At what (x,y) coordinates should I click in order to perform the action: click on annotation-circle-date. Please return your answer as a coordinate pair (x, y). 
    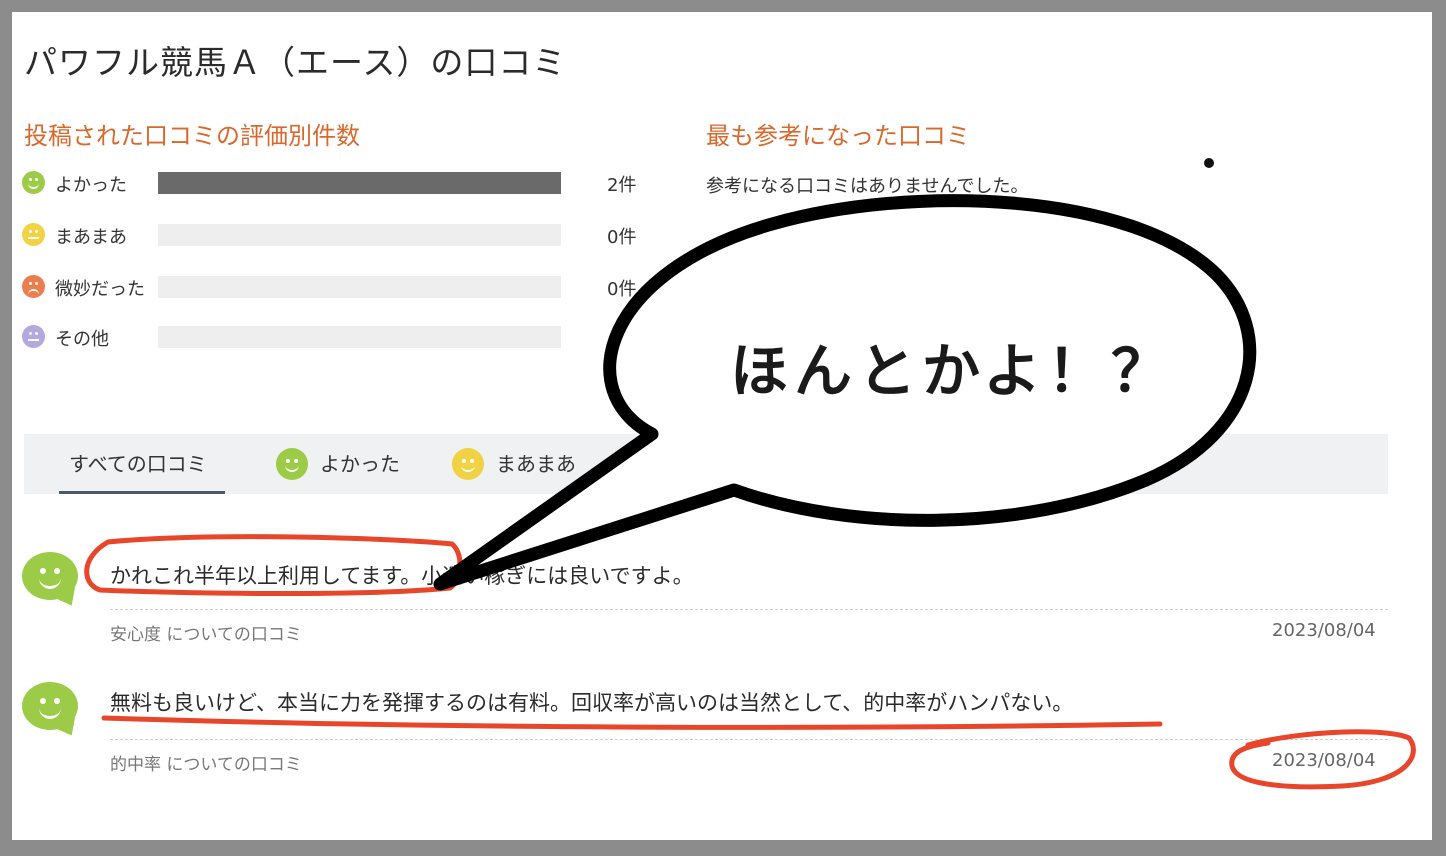
    Looking at the image, I should click on (1322, 759).